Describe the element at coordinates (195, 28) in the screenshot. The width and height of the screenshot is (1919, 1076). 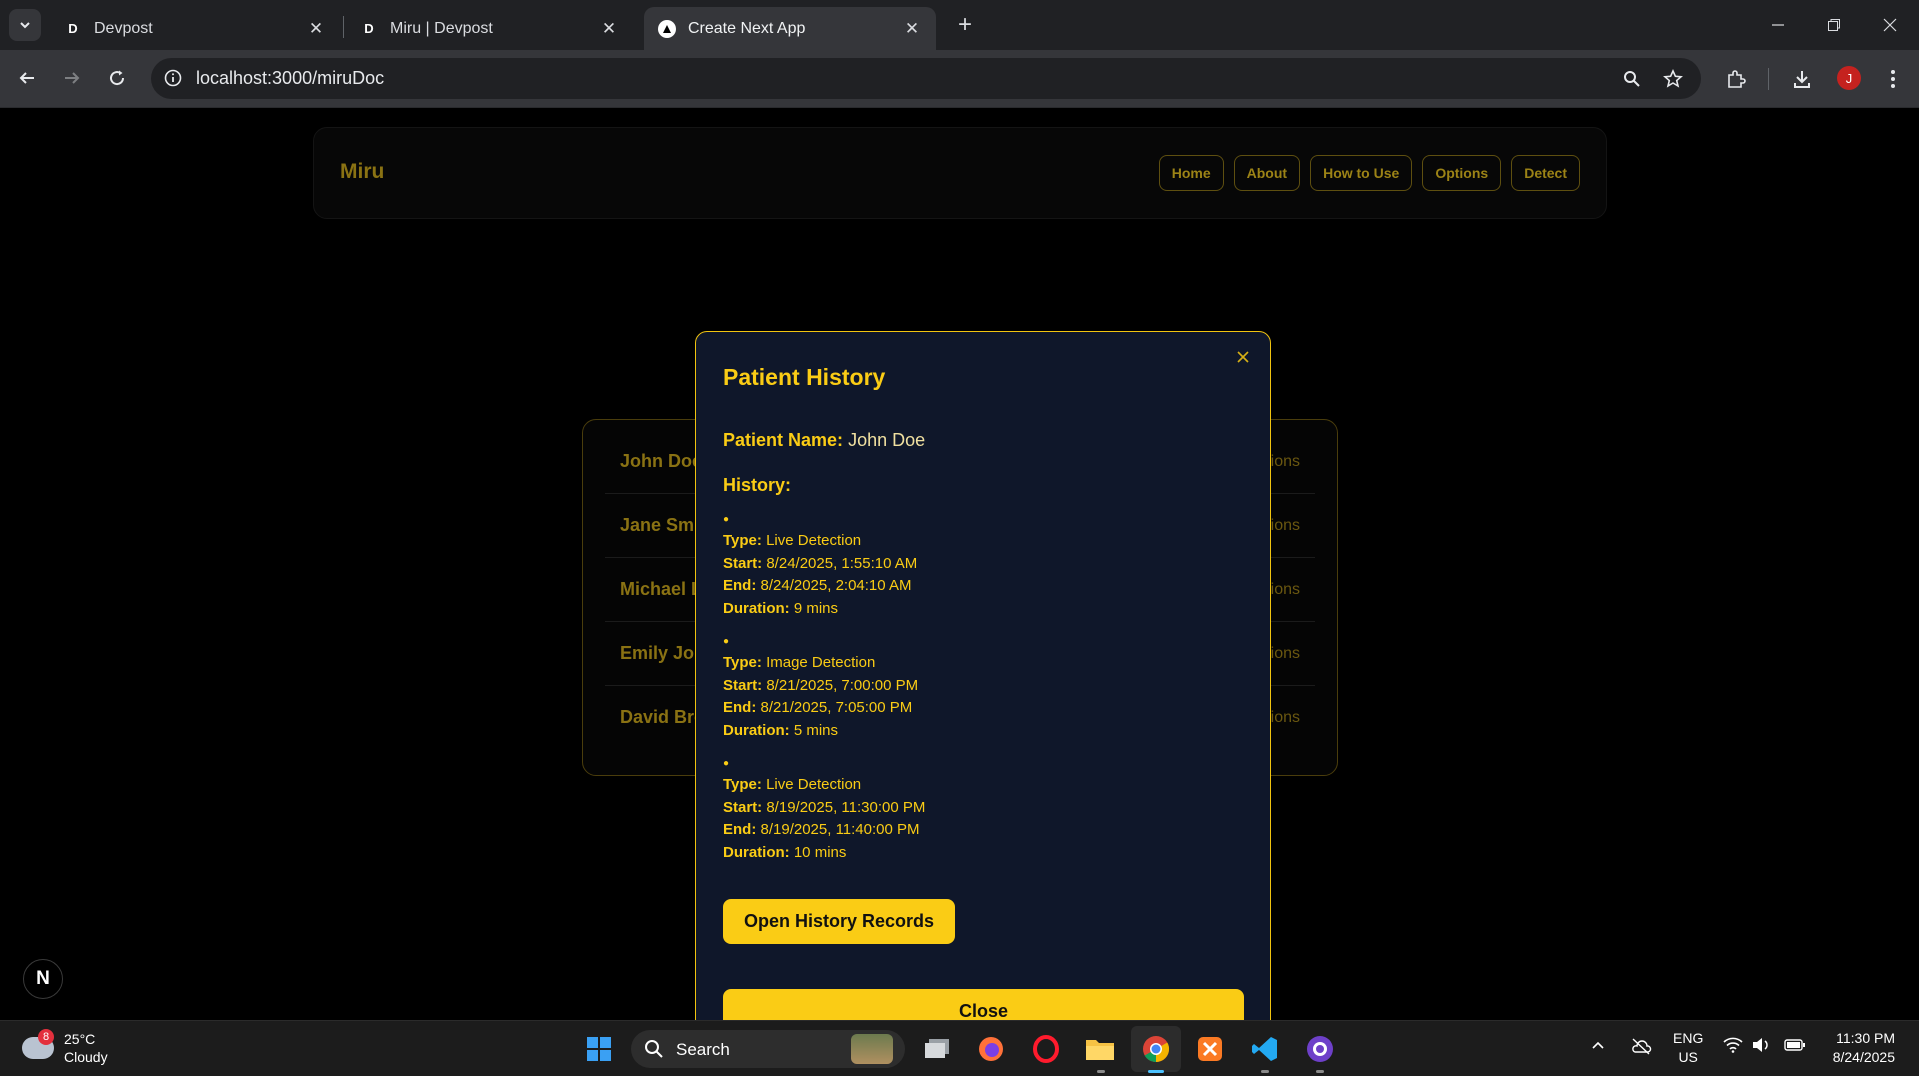
I see `tab-devpost: D Devpost ✕` at that location.